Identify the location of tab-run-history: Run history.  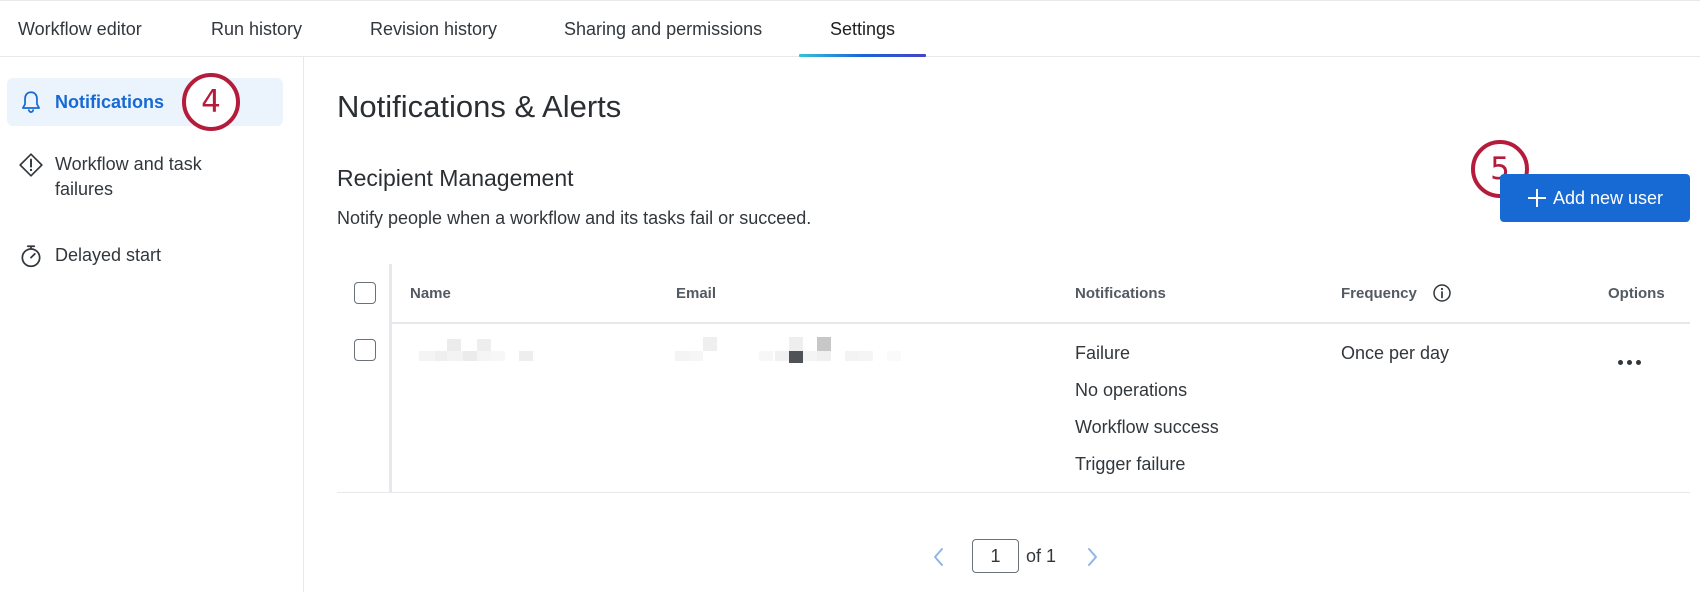
(256, 29).